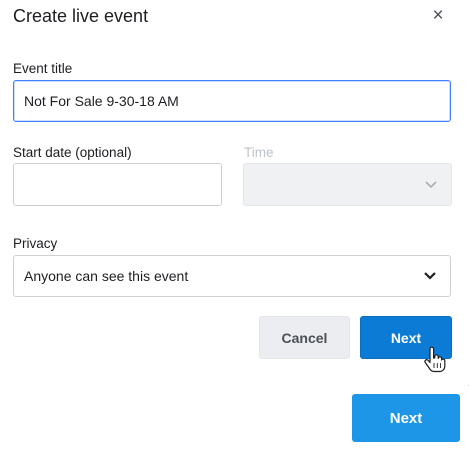 The width and height of the screenshot is (475, 453). What do you see at coordinates (101, 101) in the screenshot?
I see `event-title-value: Not For Sale 9-30-18 AM` at bounding box center [101, 101].